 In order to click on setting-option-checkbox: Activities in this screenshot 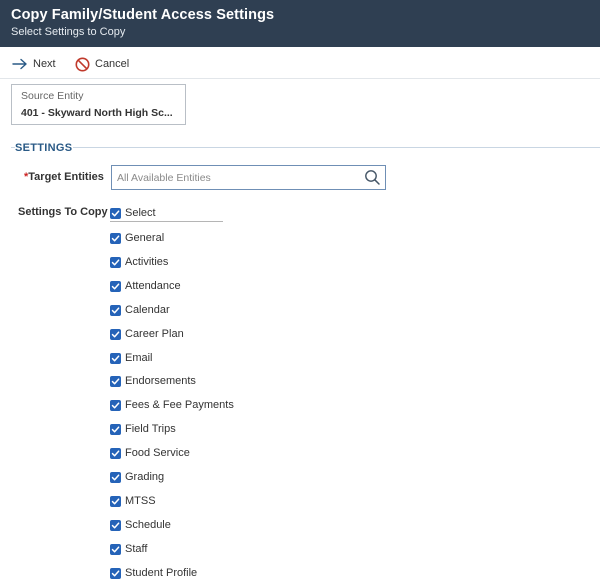, I will do `click(139, 262)`.